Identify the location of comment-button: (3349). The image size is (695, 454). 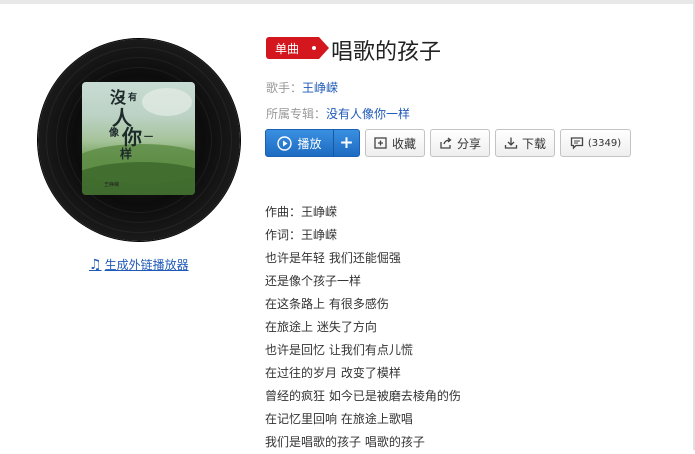
(595, 143).